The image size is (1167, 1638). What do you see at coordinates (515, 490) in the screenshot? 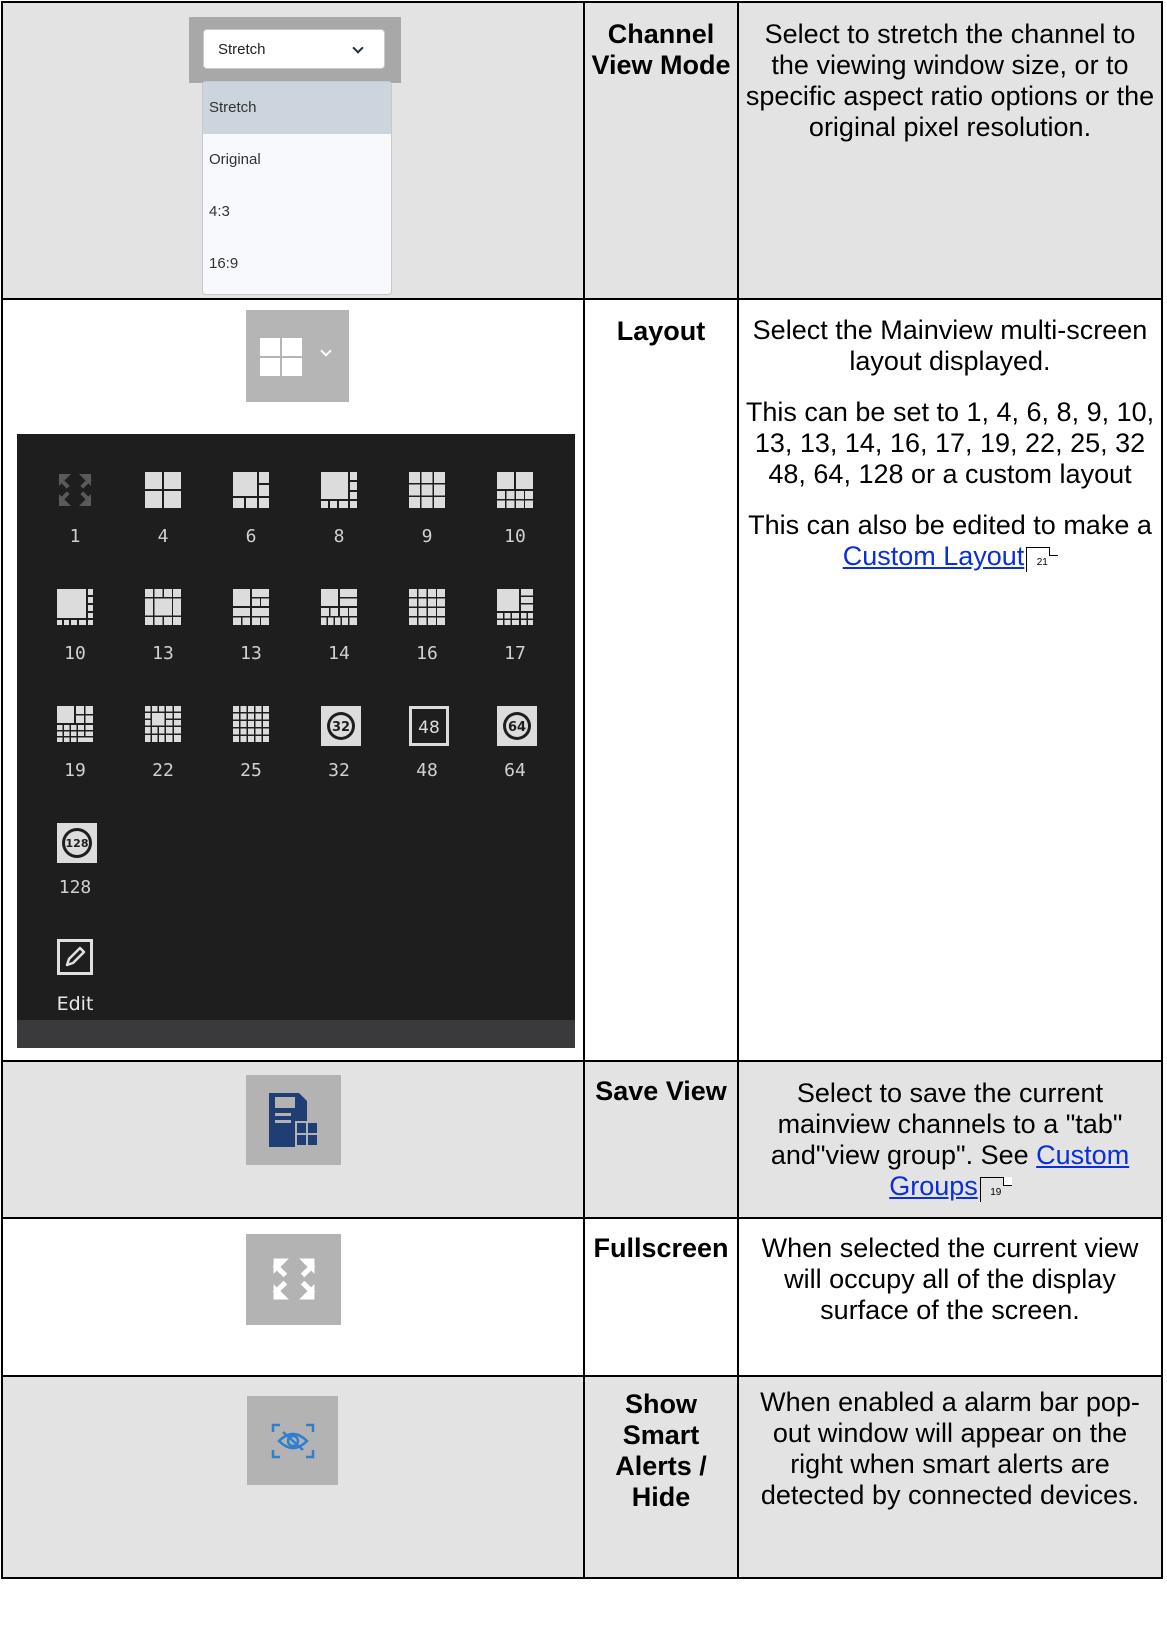
I see `grid-10-icon` at bounding box center [515, 490].